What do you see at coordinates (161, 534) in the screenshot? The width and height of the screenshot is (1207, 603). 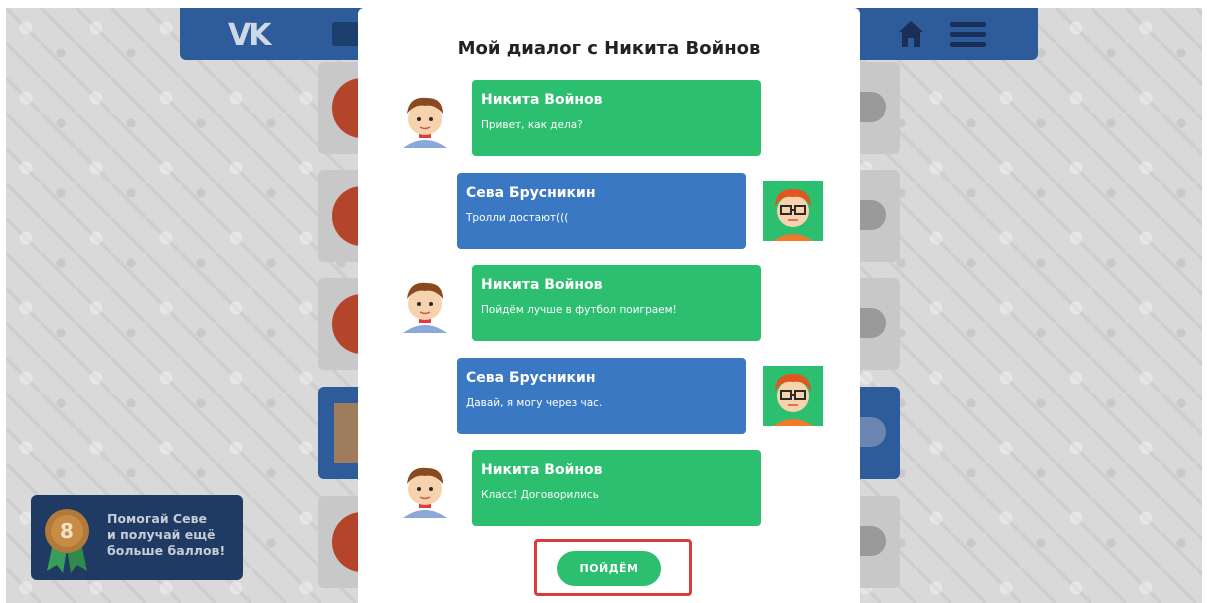 I see `badge-line: и получай ещё` at bounding box center [161, 534].